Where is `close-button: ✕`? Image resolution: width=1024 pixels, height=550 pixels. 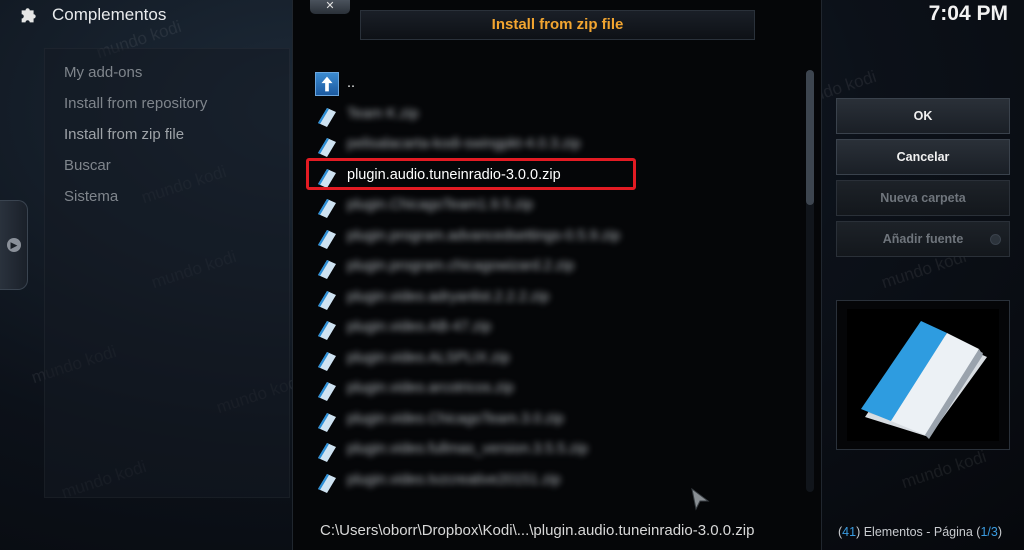 close-button: ✕ is located at coordinates (330, 7).